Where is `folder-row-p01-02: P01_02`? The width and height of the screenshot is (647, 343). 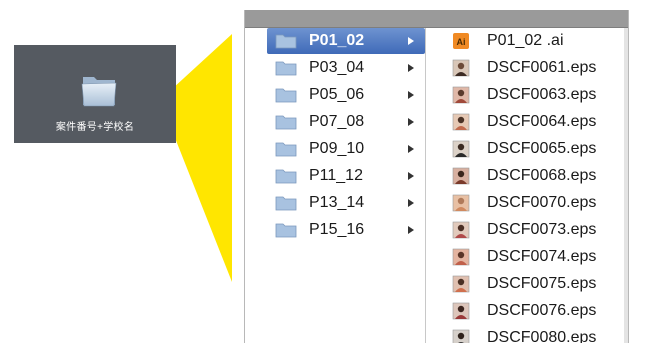
folder-row-p01-02: P01_02 is located at coordinates (346, 41).